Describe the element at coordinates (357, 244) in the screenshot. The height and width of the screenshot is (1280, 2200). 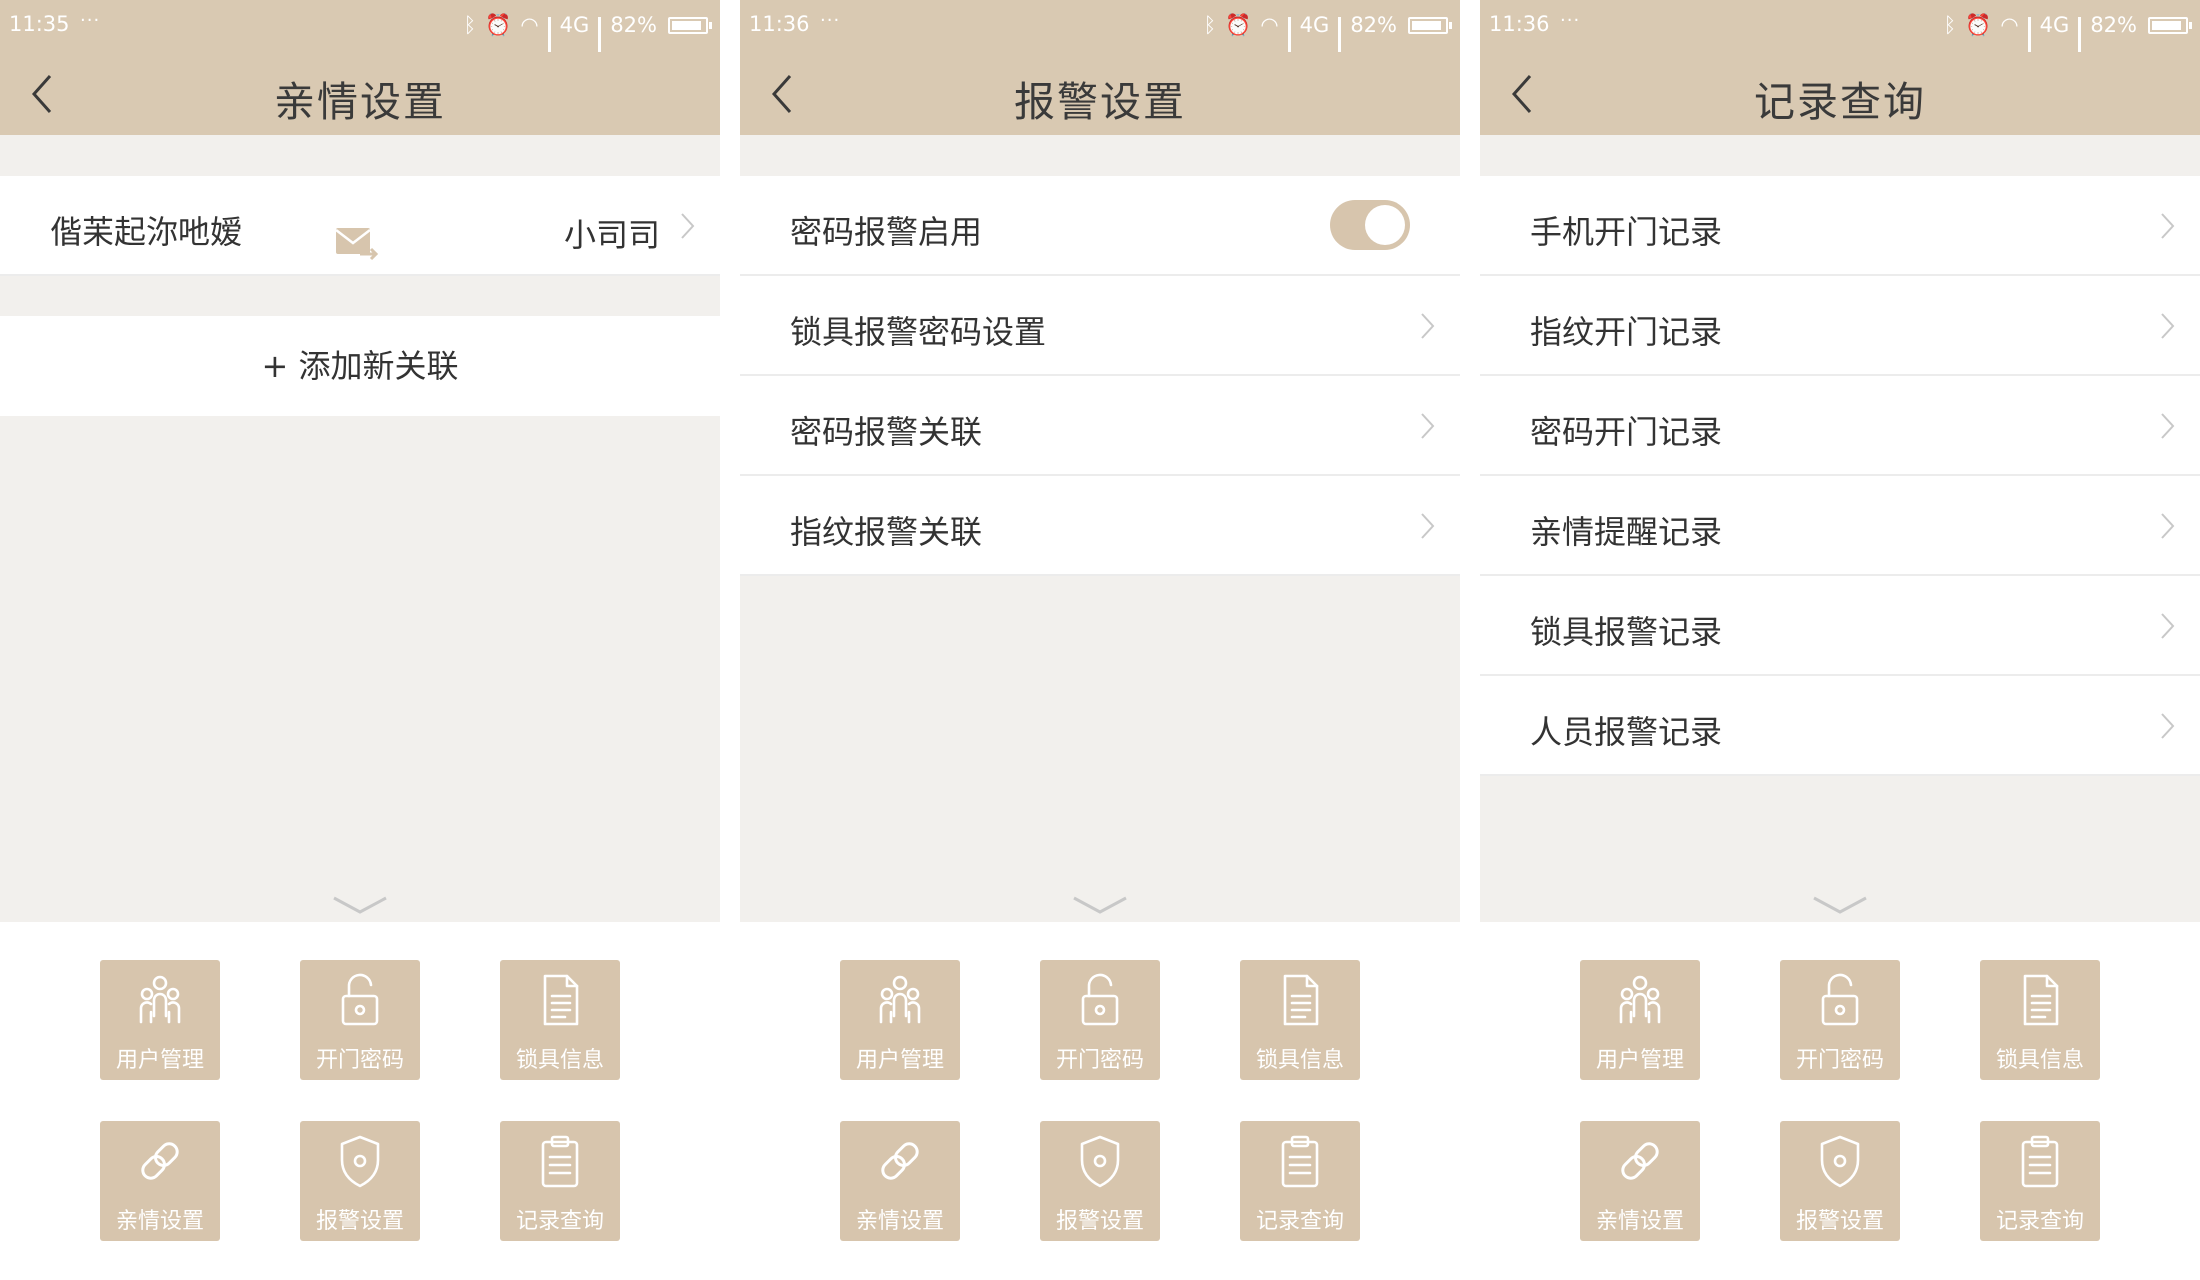
I see `mail-forward-icon` at that location.